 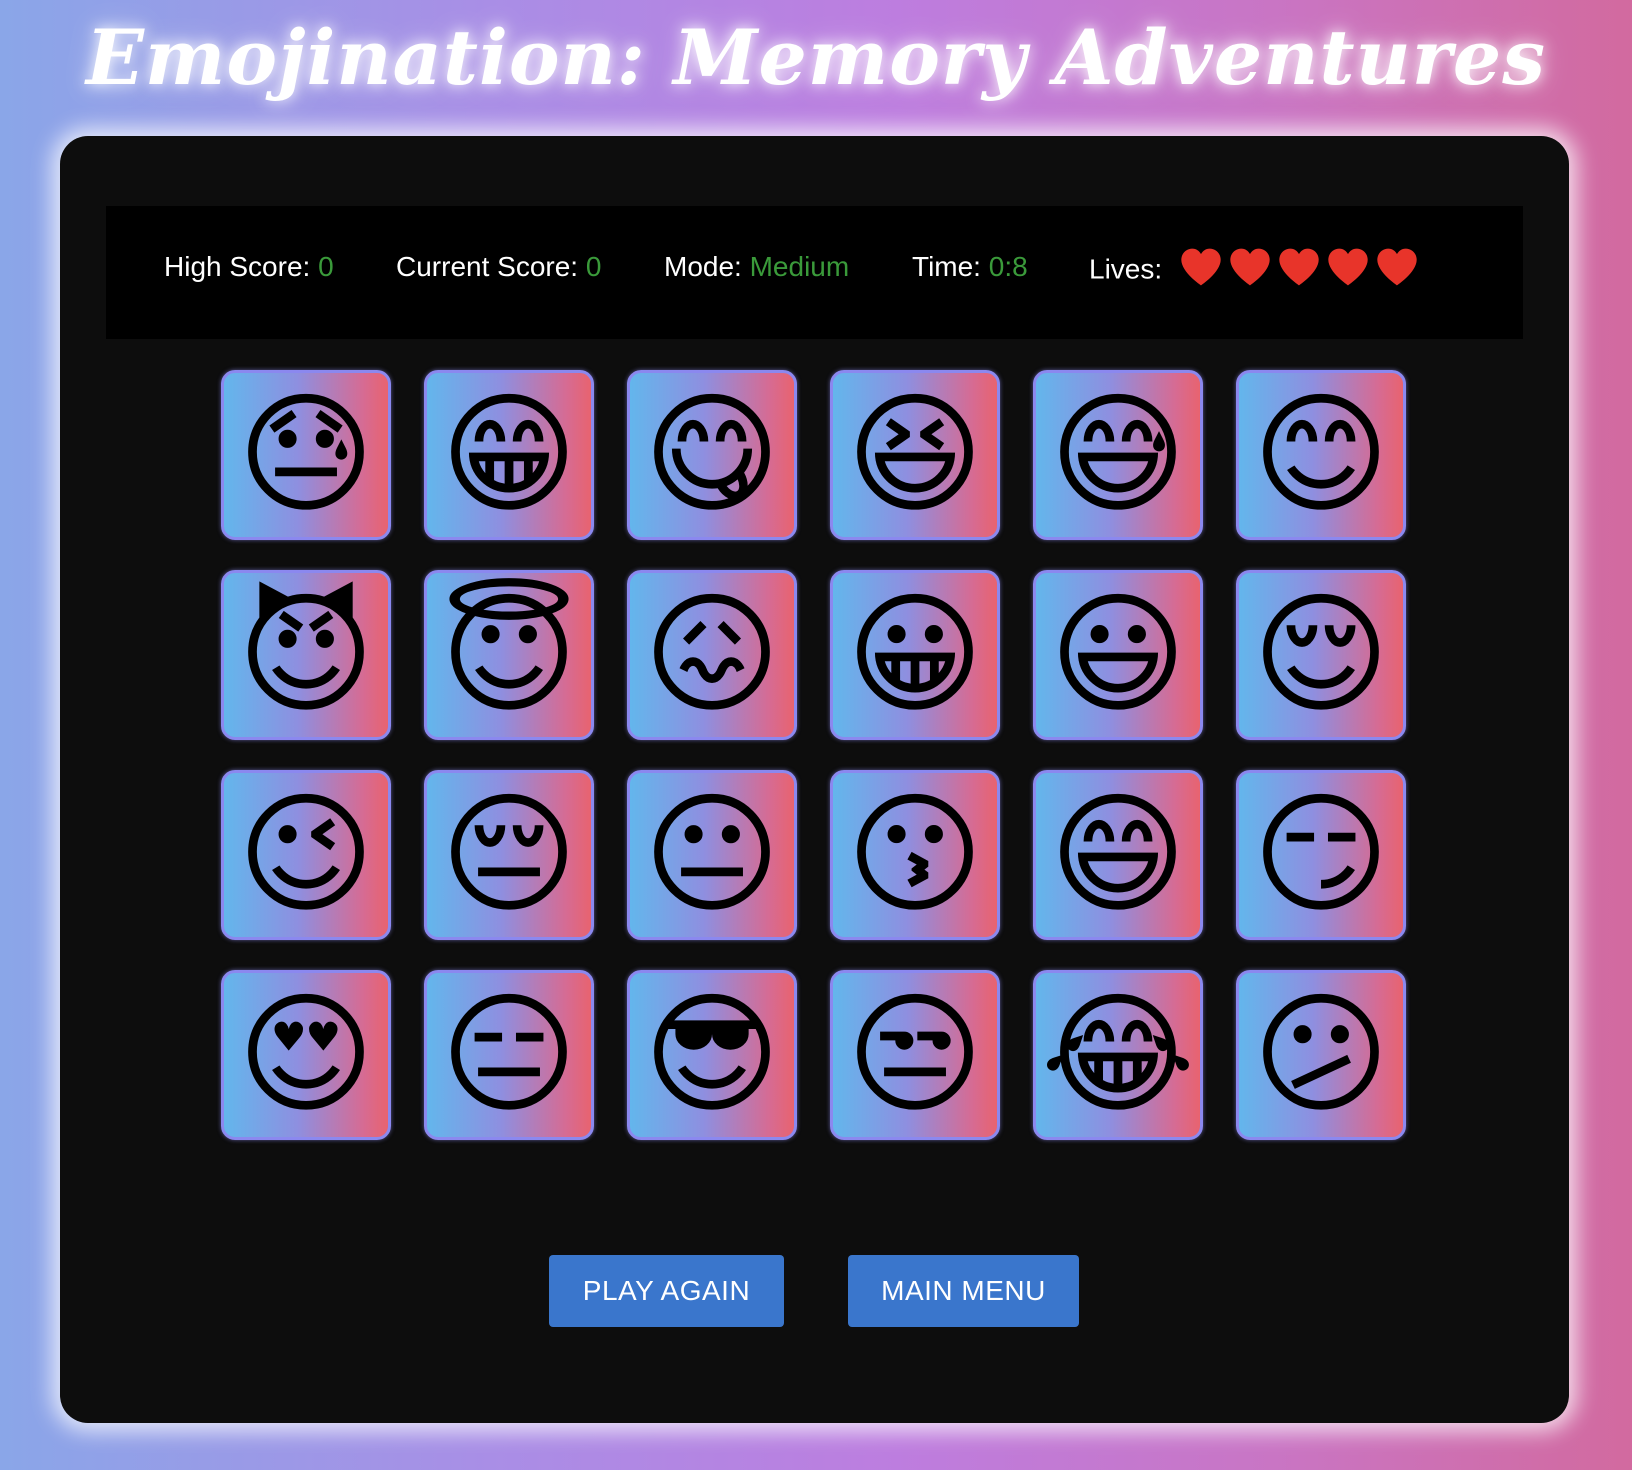 I want to click on grinning-face-with-smiling-eyes-icon: 😄, so click(x=1118, y=855).